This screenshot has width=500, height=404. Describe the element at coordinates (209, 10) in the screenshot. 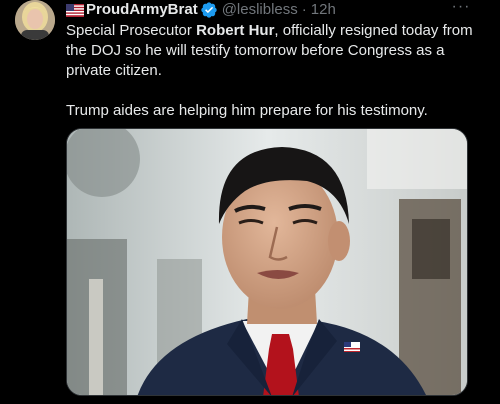

I see `verified-badge-icon` at that location.